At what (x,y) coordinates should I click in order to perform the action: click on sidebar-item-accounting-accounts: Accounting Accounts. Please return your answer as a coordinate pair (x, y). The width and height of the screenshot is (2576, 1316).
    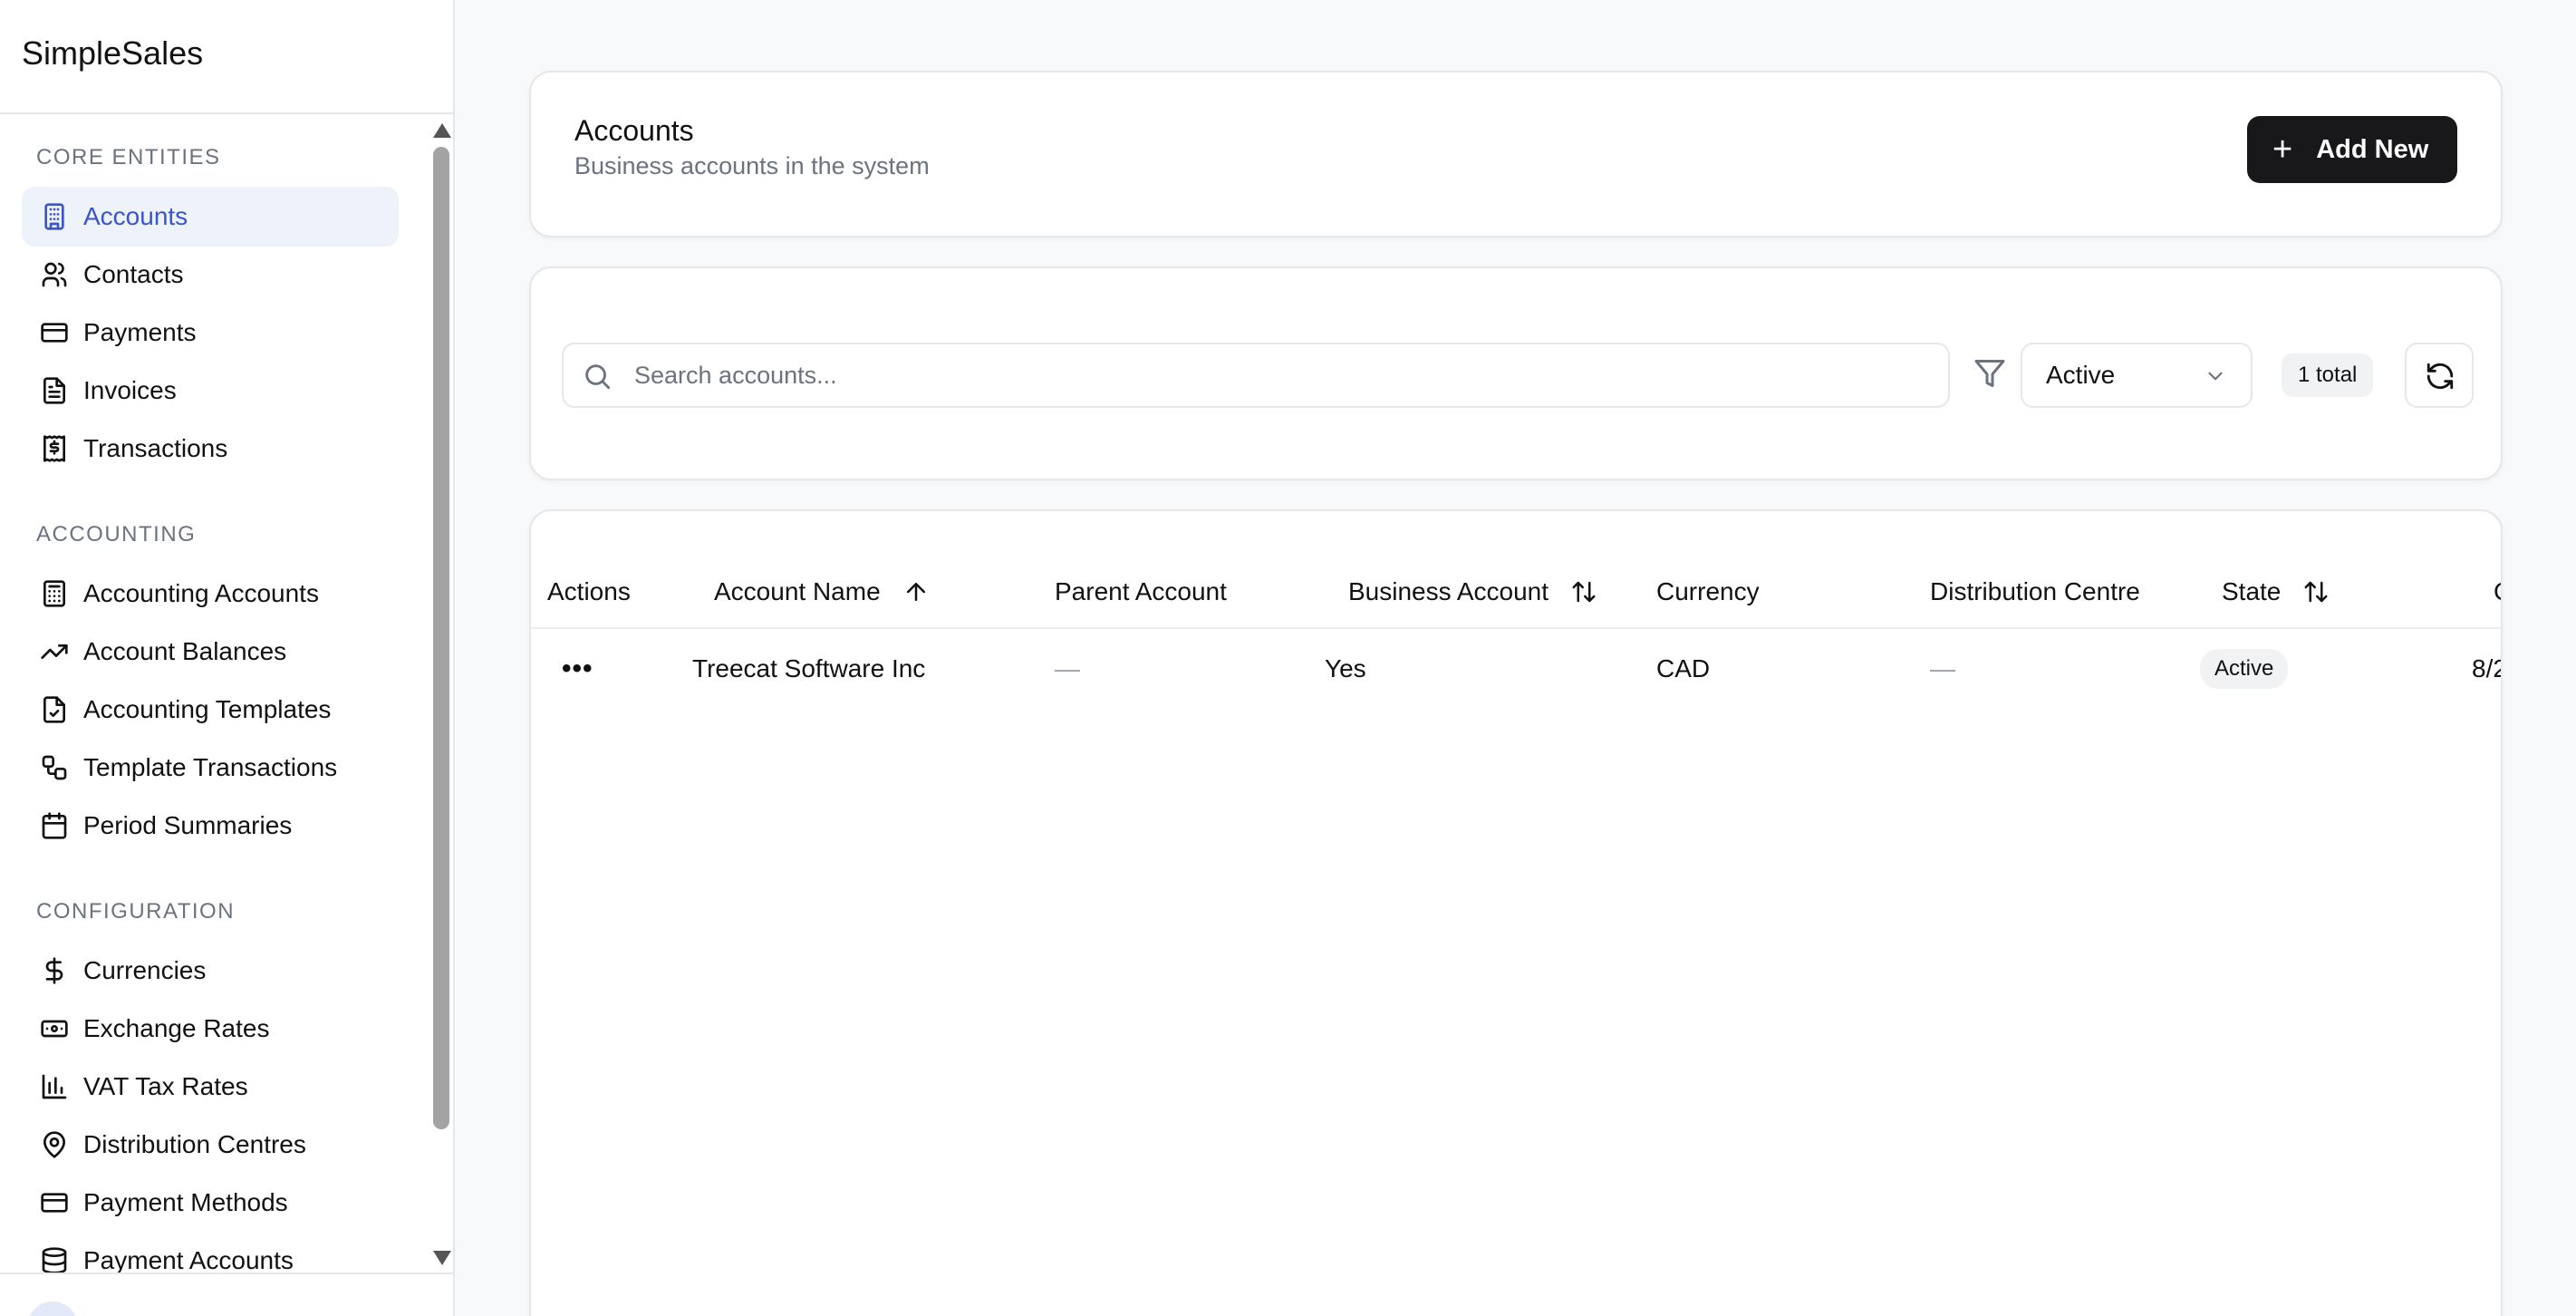
    Looking at the image, I should click on (210, 594).